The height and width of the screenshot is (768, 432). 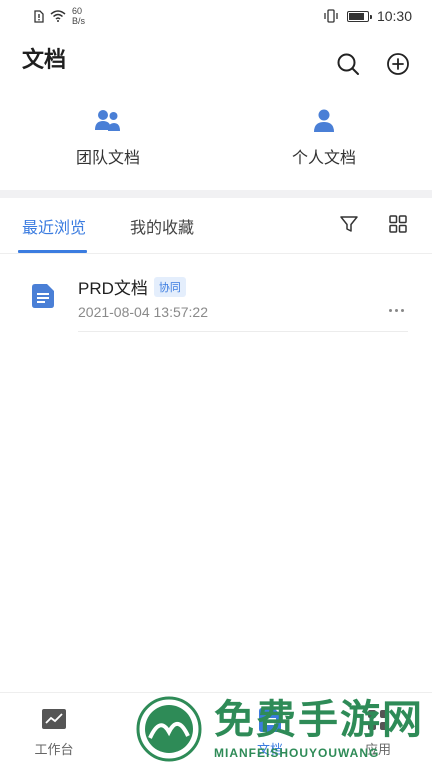 I want to click on grid-view-button, so click(x=398, y=224).